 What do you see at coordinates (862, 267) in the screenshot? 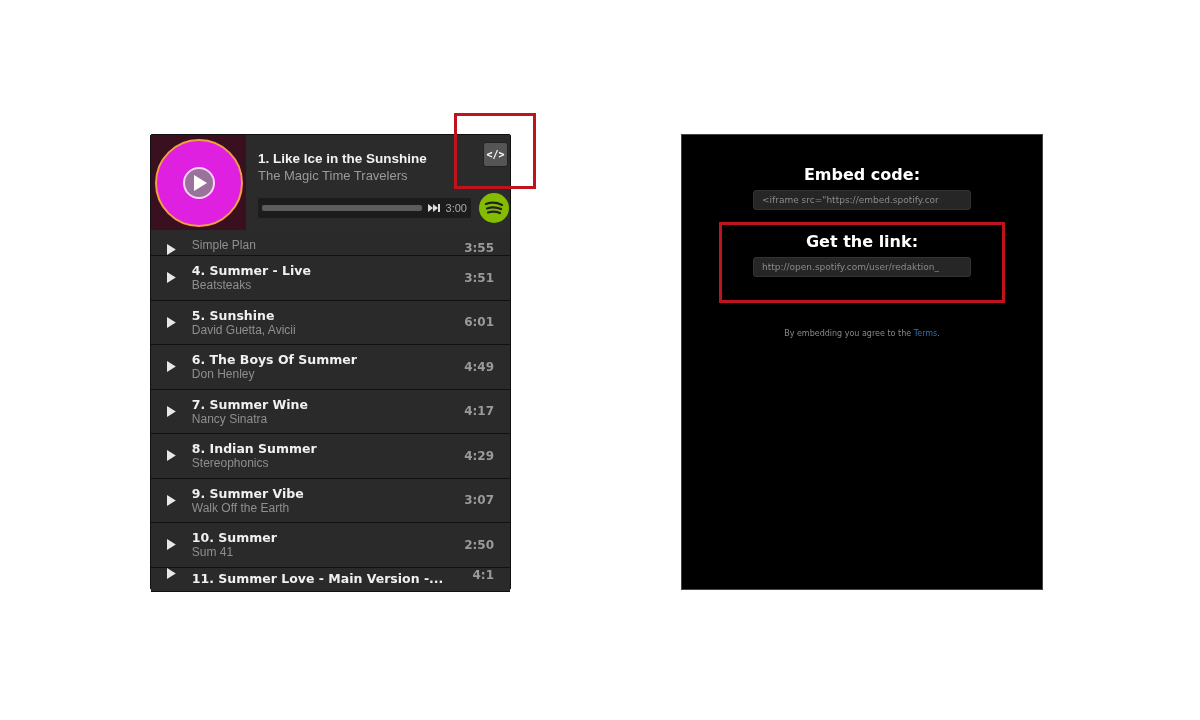
I see `link-field: http://open.spotify.com/user/redaktion_` at bounding box center [862, 267].